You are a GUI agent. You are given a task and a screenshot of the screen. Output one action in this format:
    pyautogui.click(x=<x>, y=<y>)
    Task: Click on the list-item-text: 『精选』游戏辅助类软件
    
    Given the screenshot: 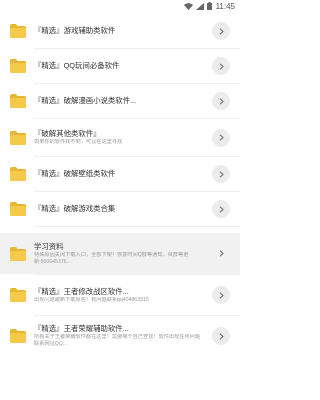 What is the action you would take?
    pyautogui.click(x=119, y=31)
    